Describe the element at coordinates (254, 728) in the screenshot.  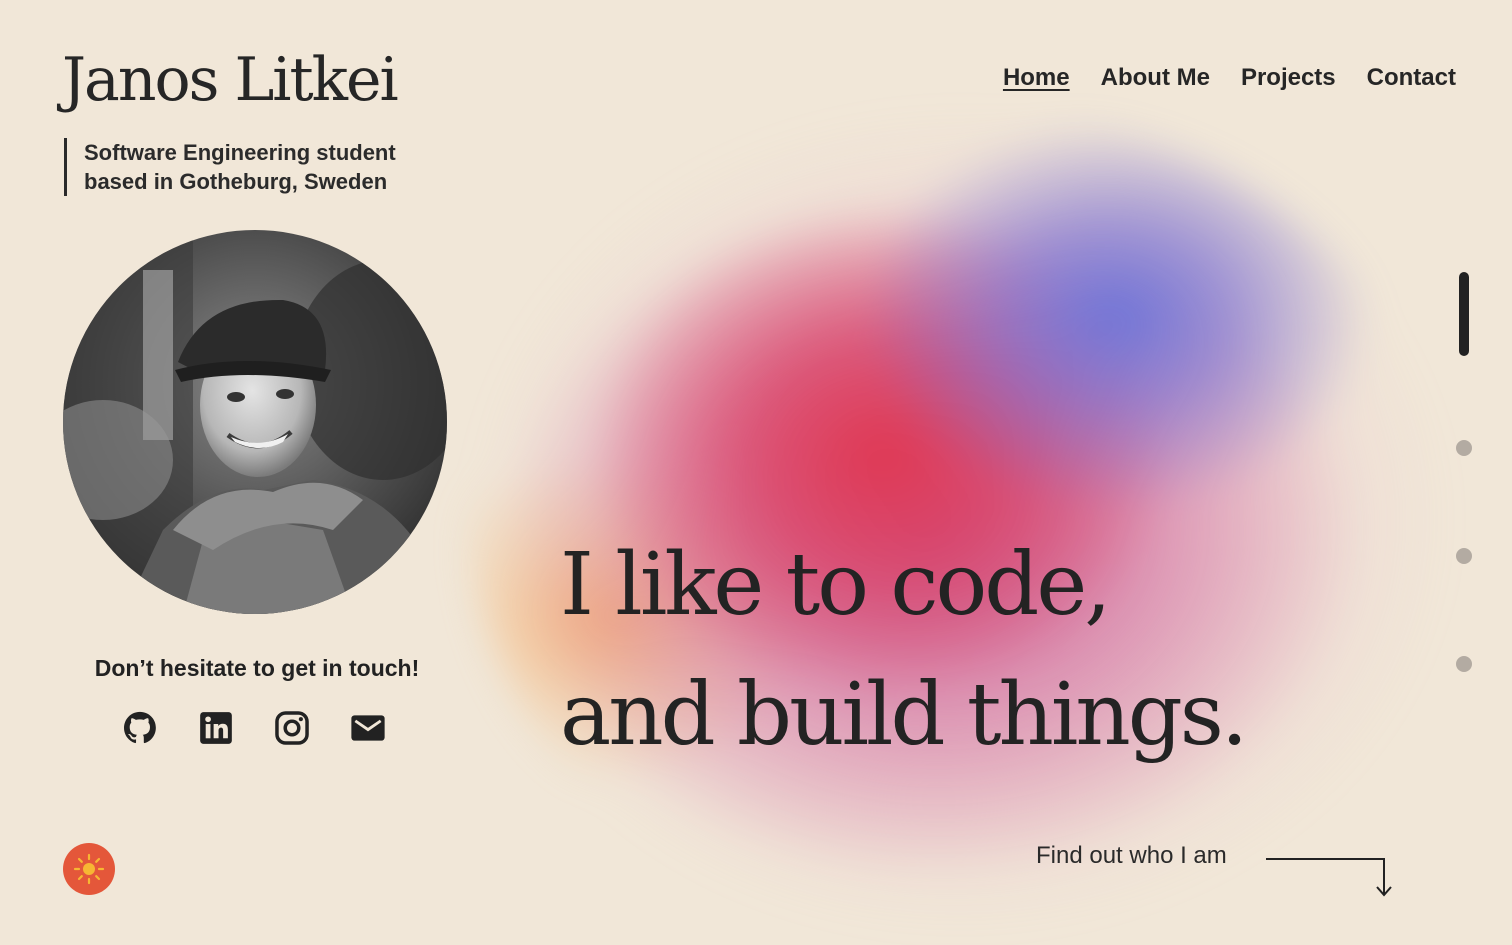
I see `social-links` at that location.